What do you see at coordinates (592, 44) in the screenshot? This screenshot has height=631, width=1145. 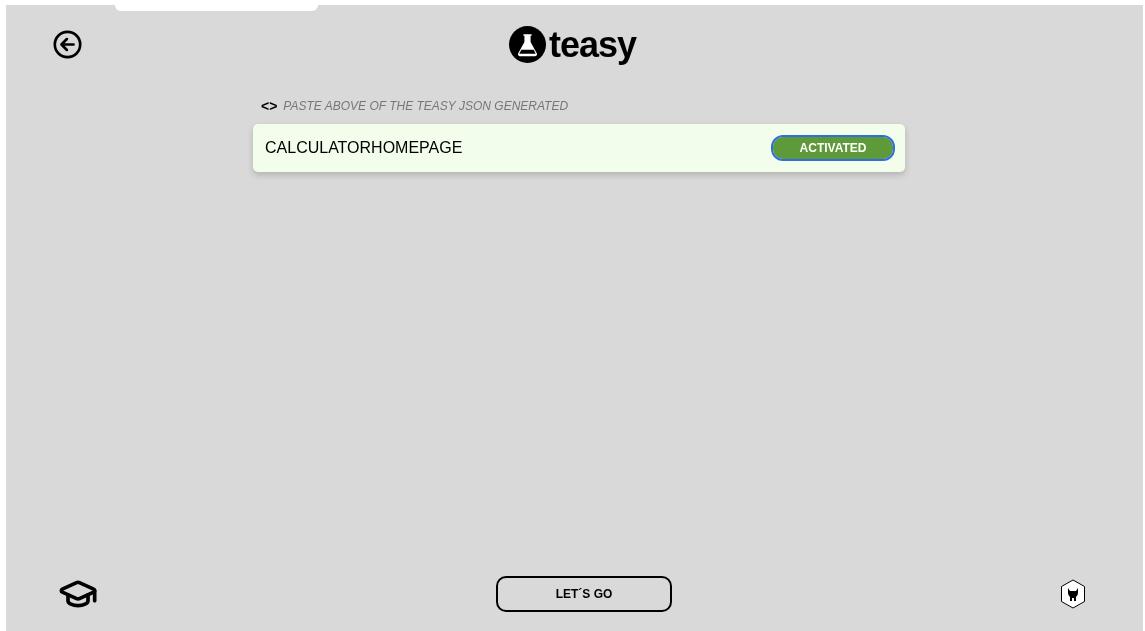 I see `logo-text: teasy` at bounding box center [592, 44].